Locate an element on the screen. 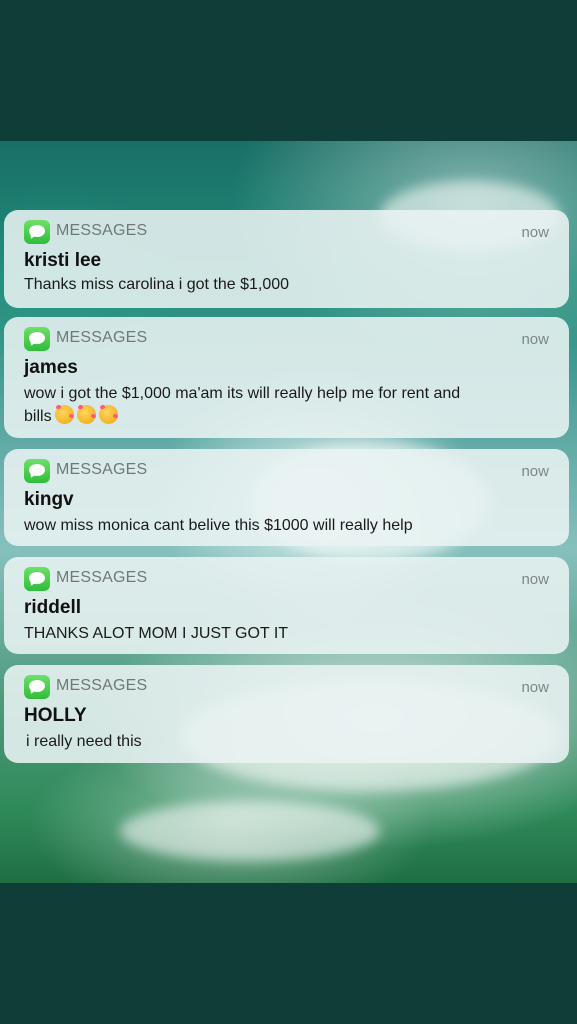  message-body: Thanks miss carolina i got the $1,000 is located at coordinates (157, 284).